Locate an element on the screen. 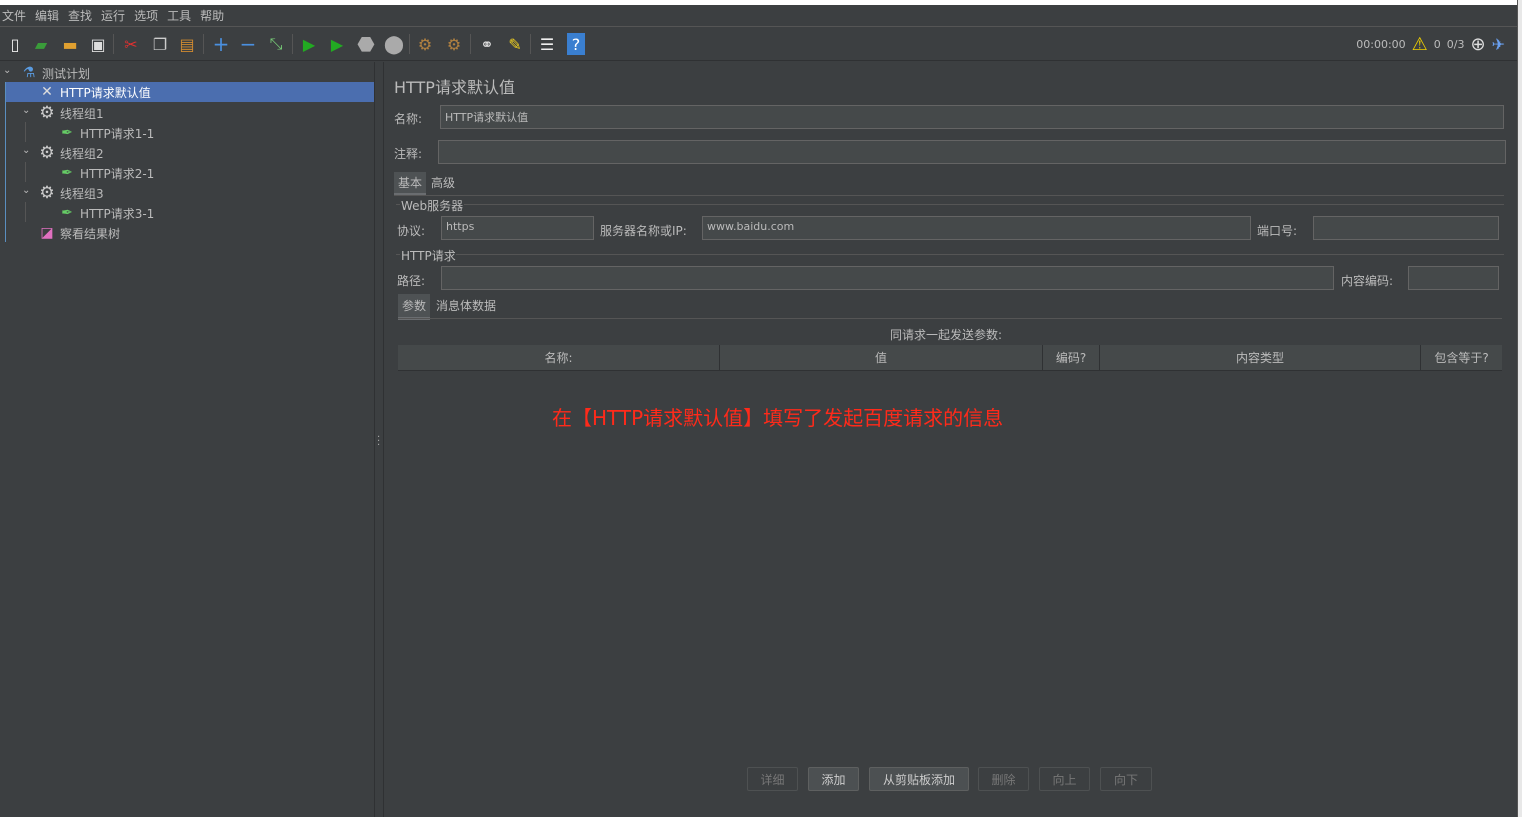  clear-icon: ⚙ is located at coordinates (425, 44).